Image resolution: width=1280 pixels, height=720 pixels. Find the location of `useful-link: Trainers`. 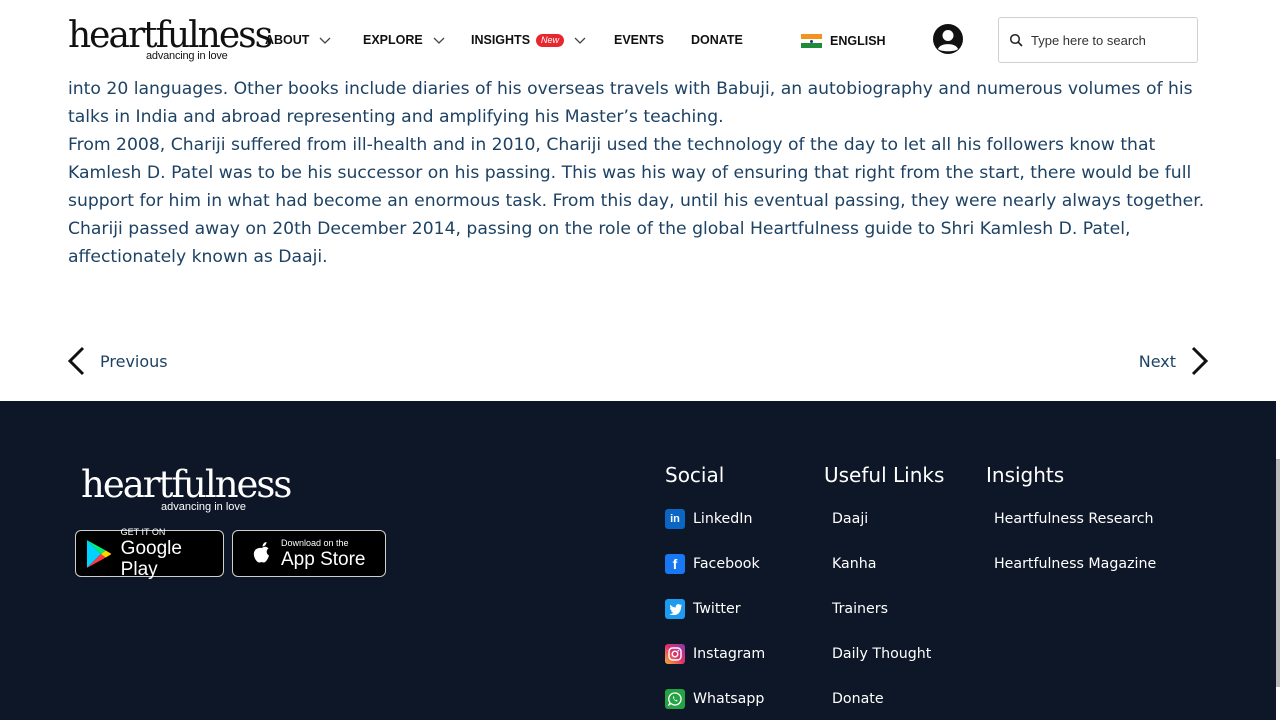

useful-link: Trainers is located at coordinates (860, 609).